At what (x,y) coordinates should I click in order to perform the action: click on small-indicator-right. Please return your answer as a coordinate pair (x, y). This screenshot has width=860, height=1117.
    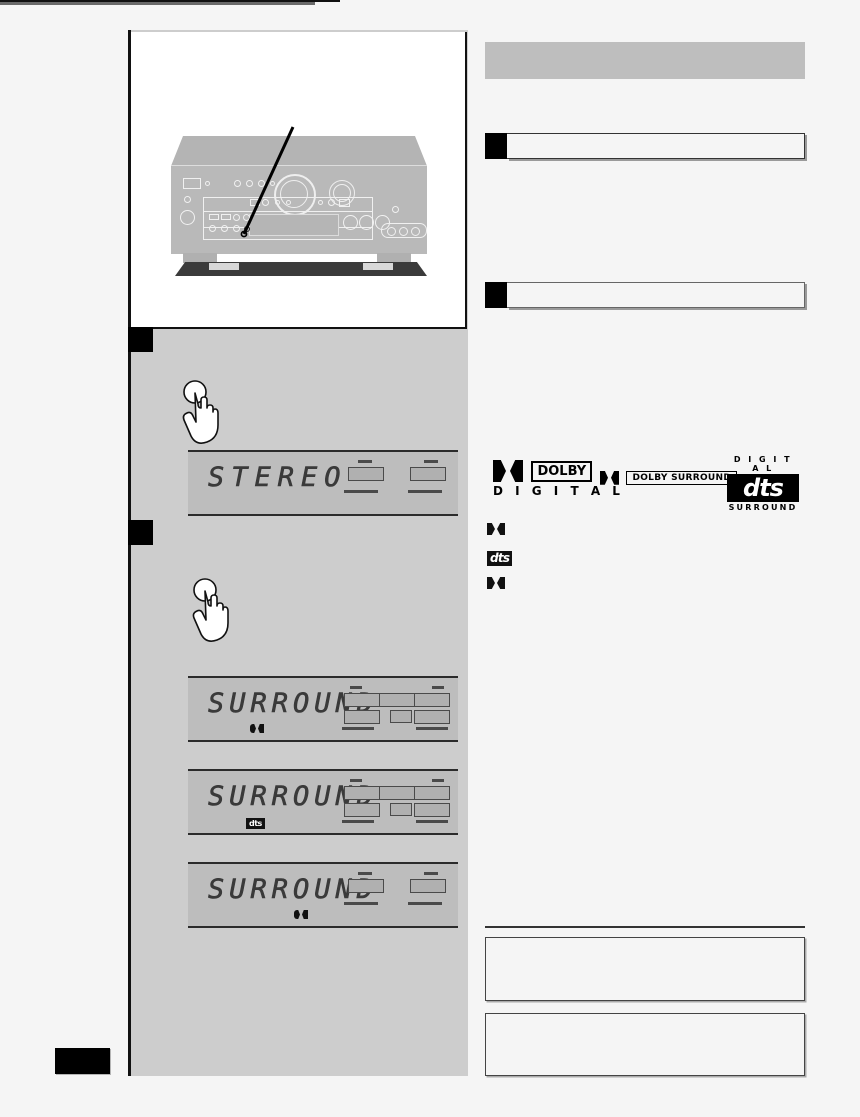
    Looking at the image, I should click on (395, 209).